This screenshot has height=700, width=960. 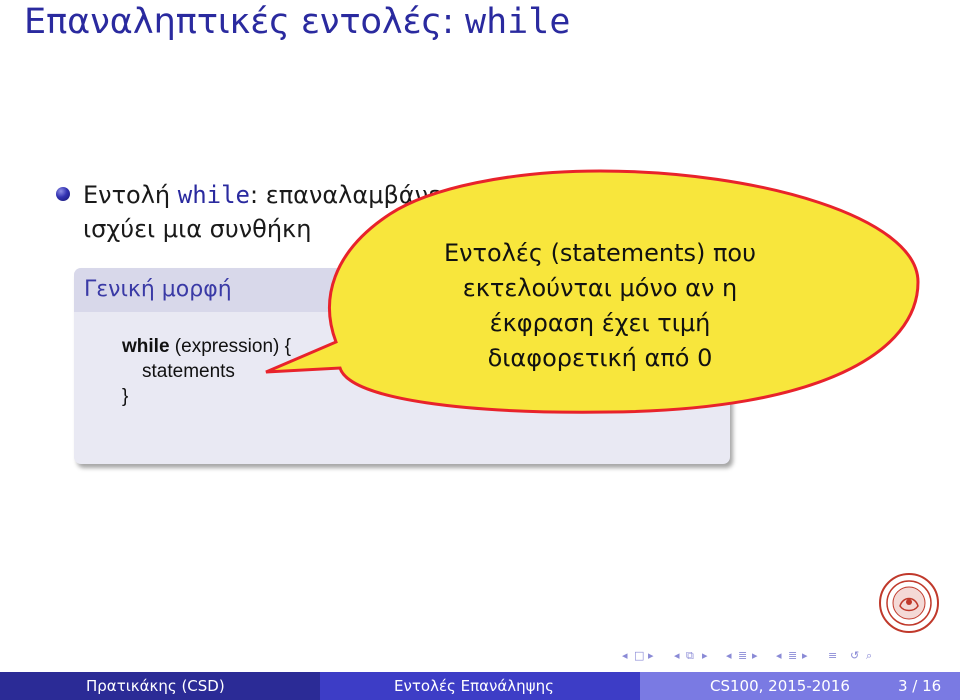 I want to click on nav-frame-icon: □, so click(x=639, y=655).